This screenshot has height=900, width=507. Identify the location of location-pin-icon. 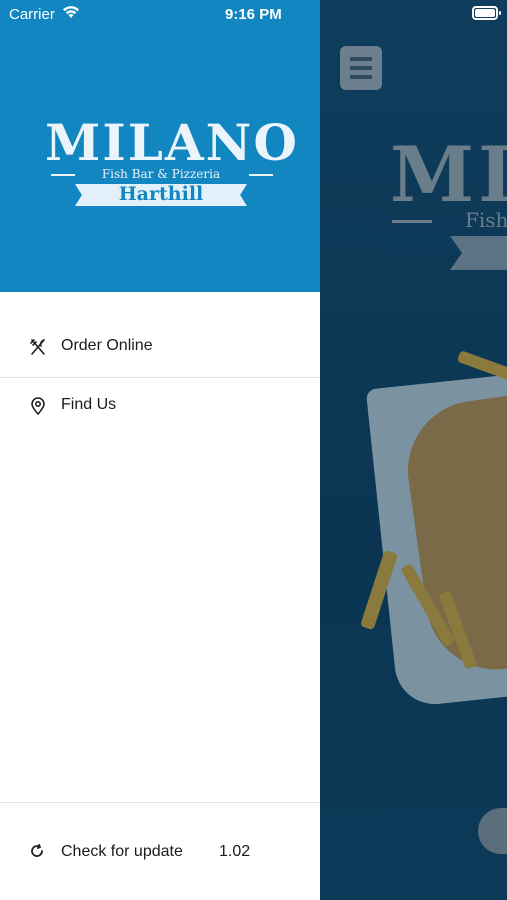
(38, 406).